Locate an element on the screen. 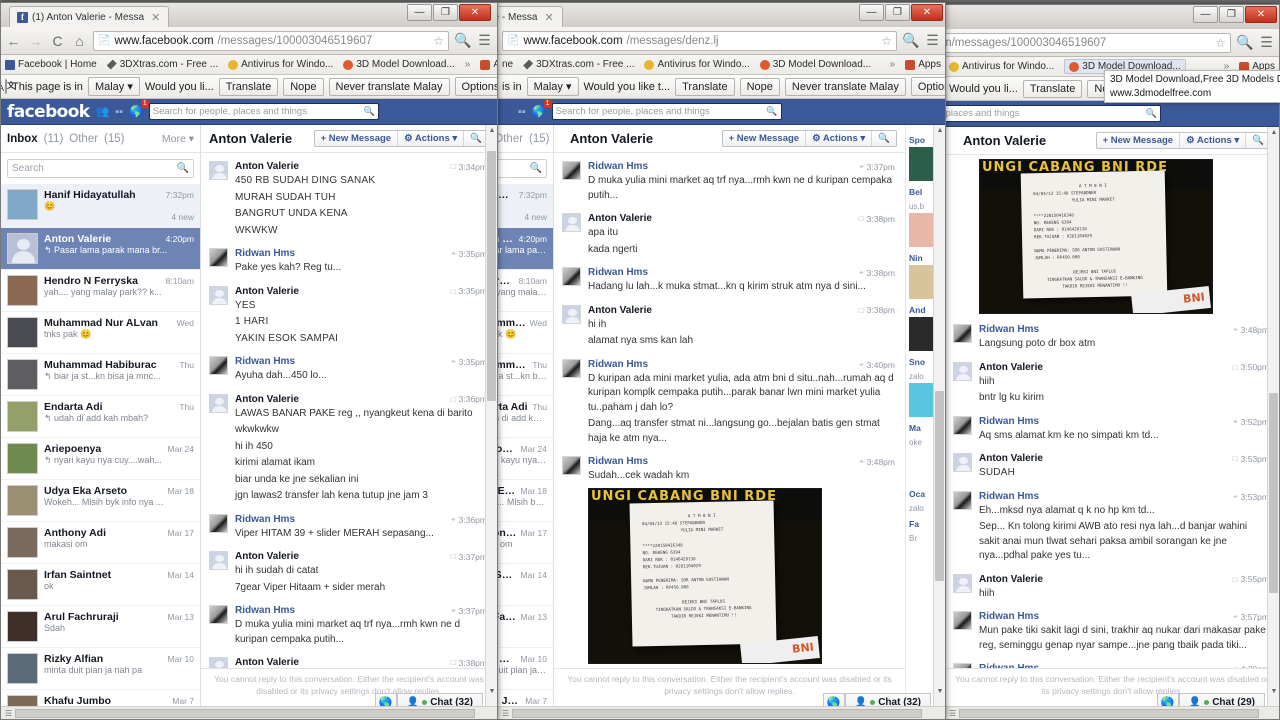  window-controls-3: — ❐ ✕ is located at coordinates (1235, 14).